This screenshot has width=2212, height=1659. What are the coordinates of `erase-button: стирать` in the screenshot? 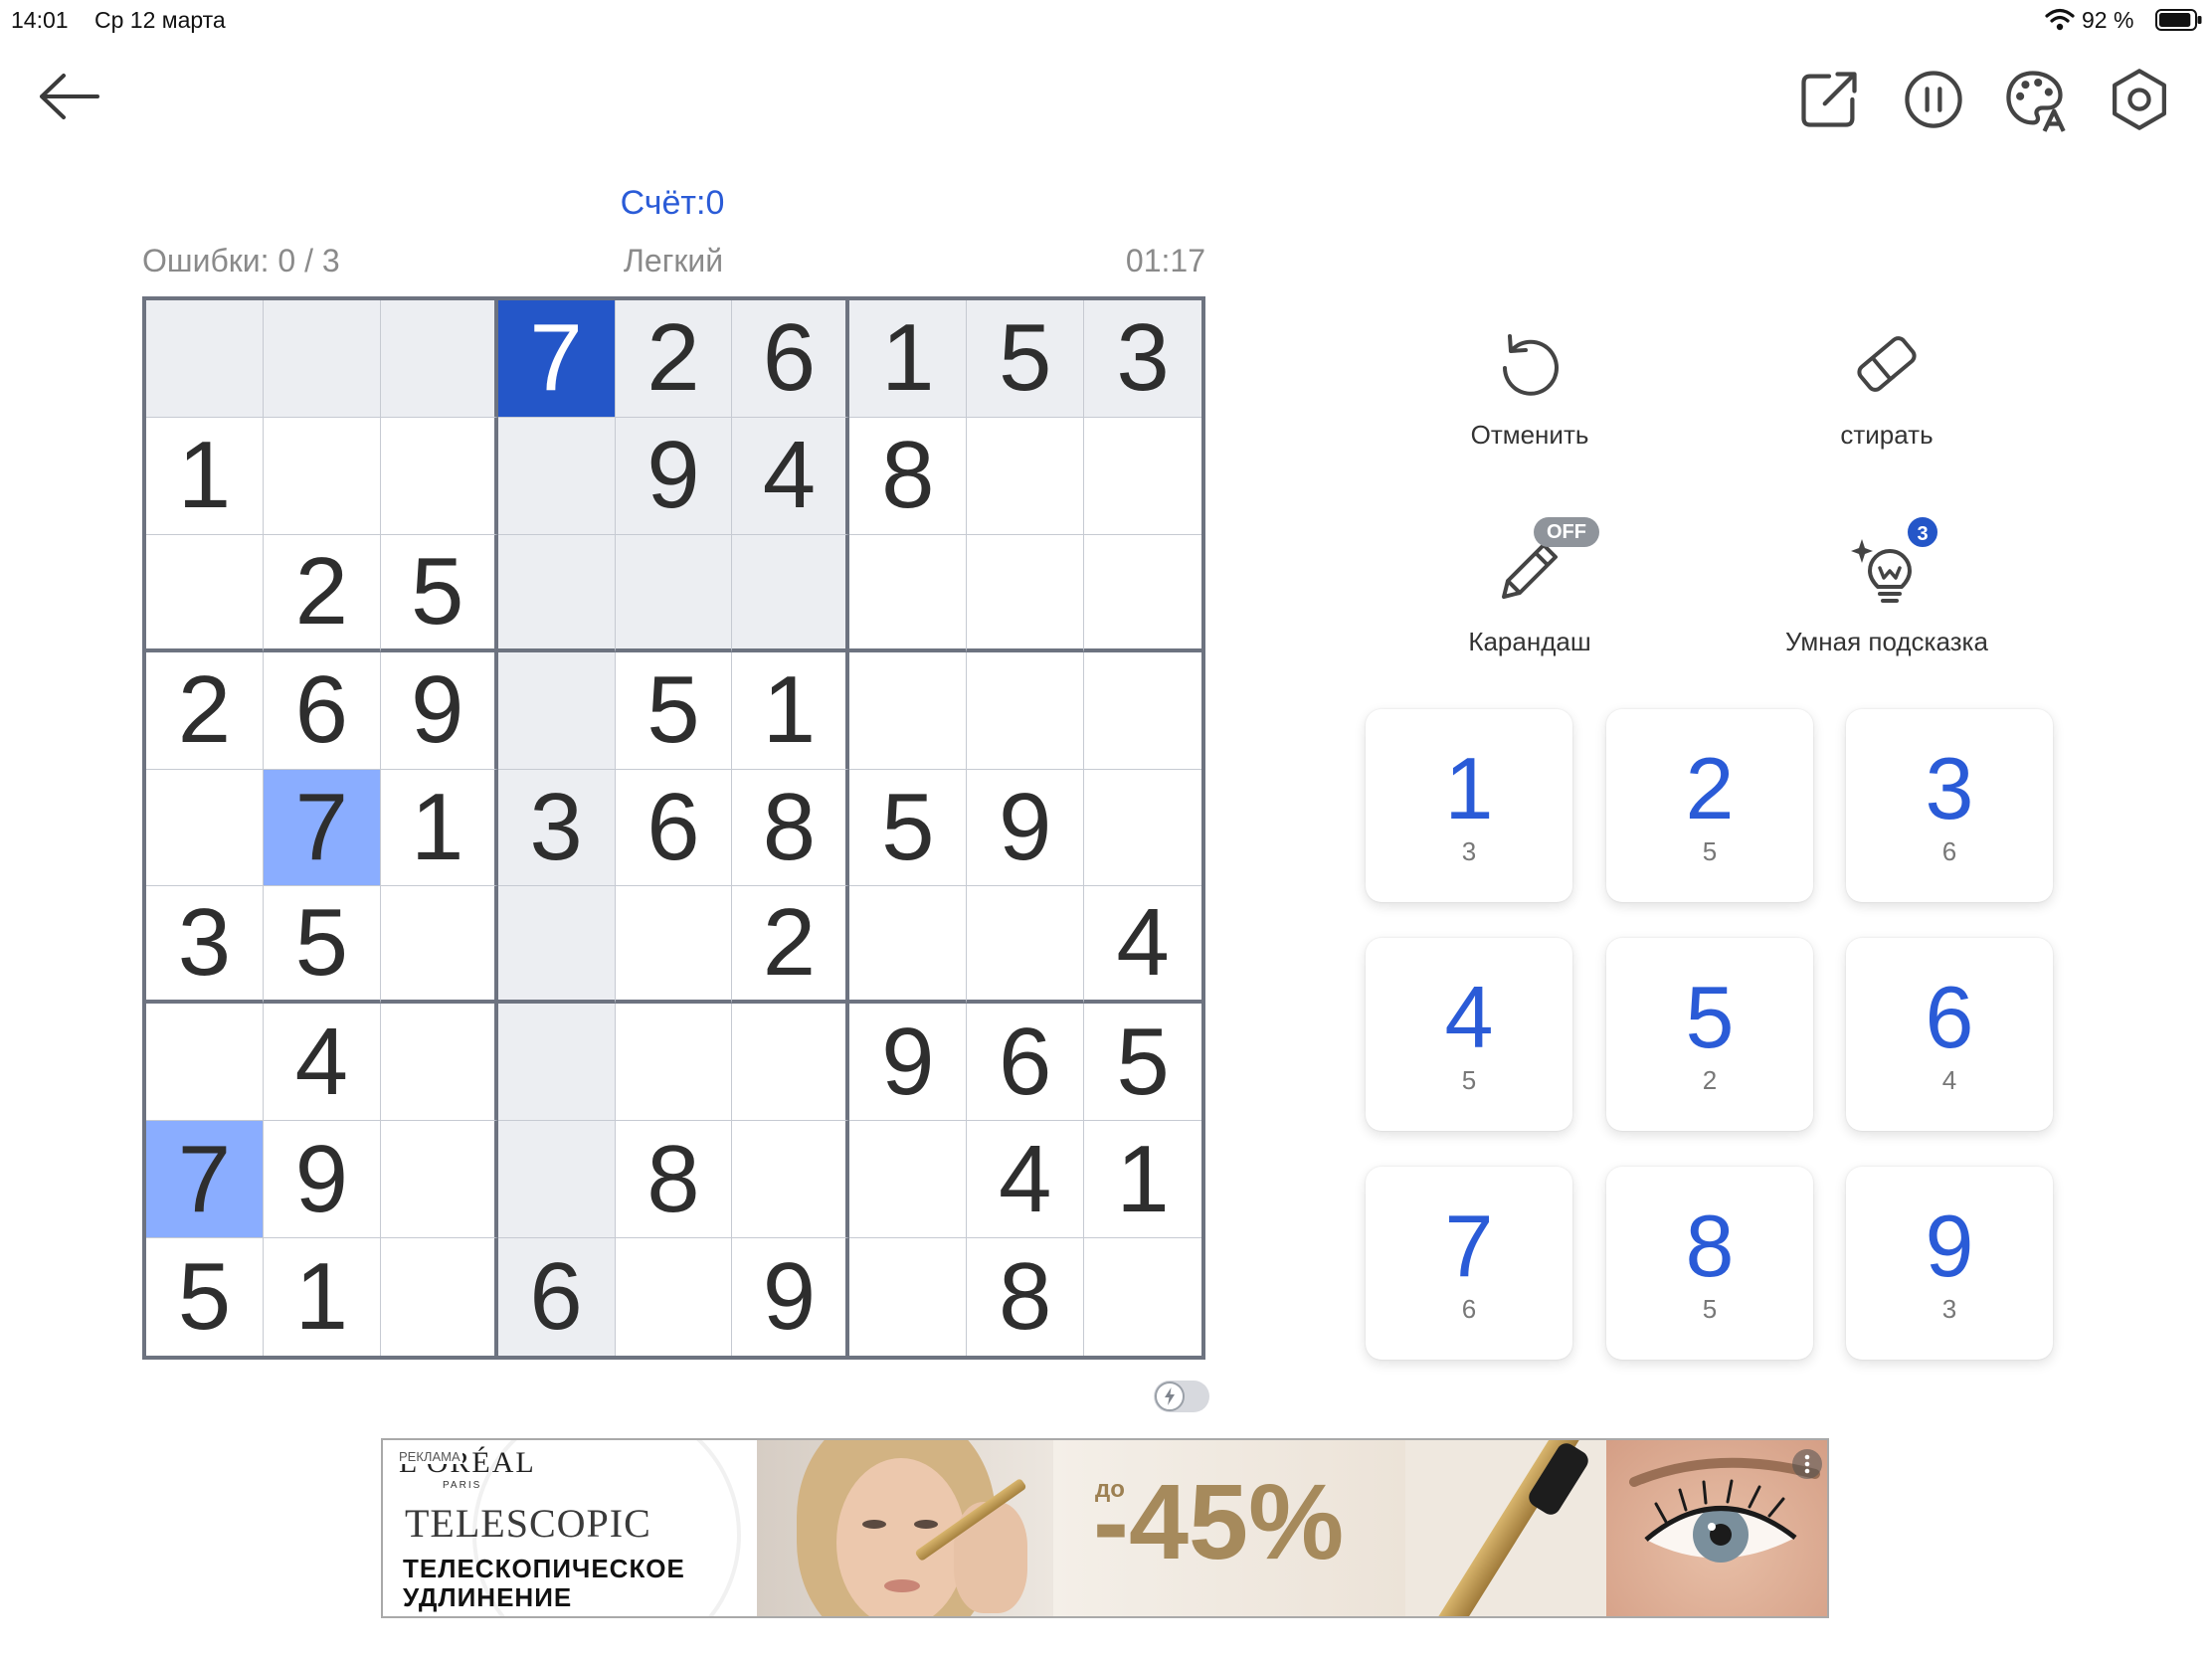 It's located at (1886, 386).